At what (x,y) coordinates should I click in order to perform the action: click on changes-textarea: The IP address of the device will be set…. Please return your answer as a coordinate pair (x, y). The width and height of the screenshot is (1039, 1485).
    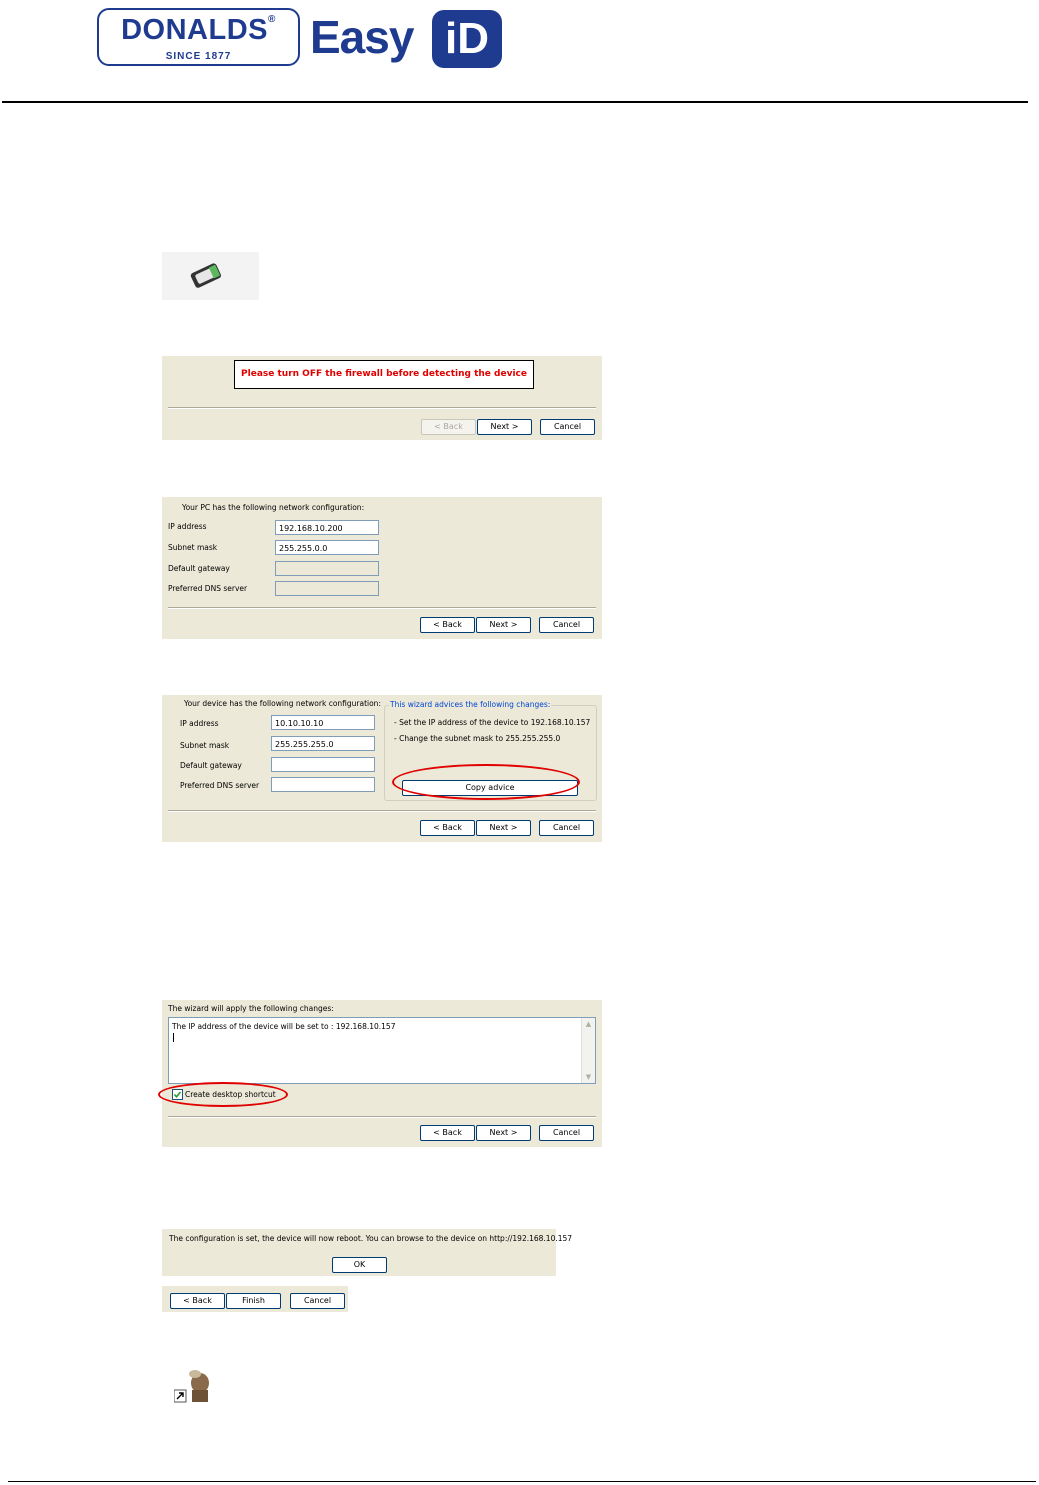
    Looking at the image, I should click on (382, 1050).